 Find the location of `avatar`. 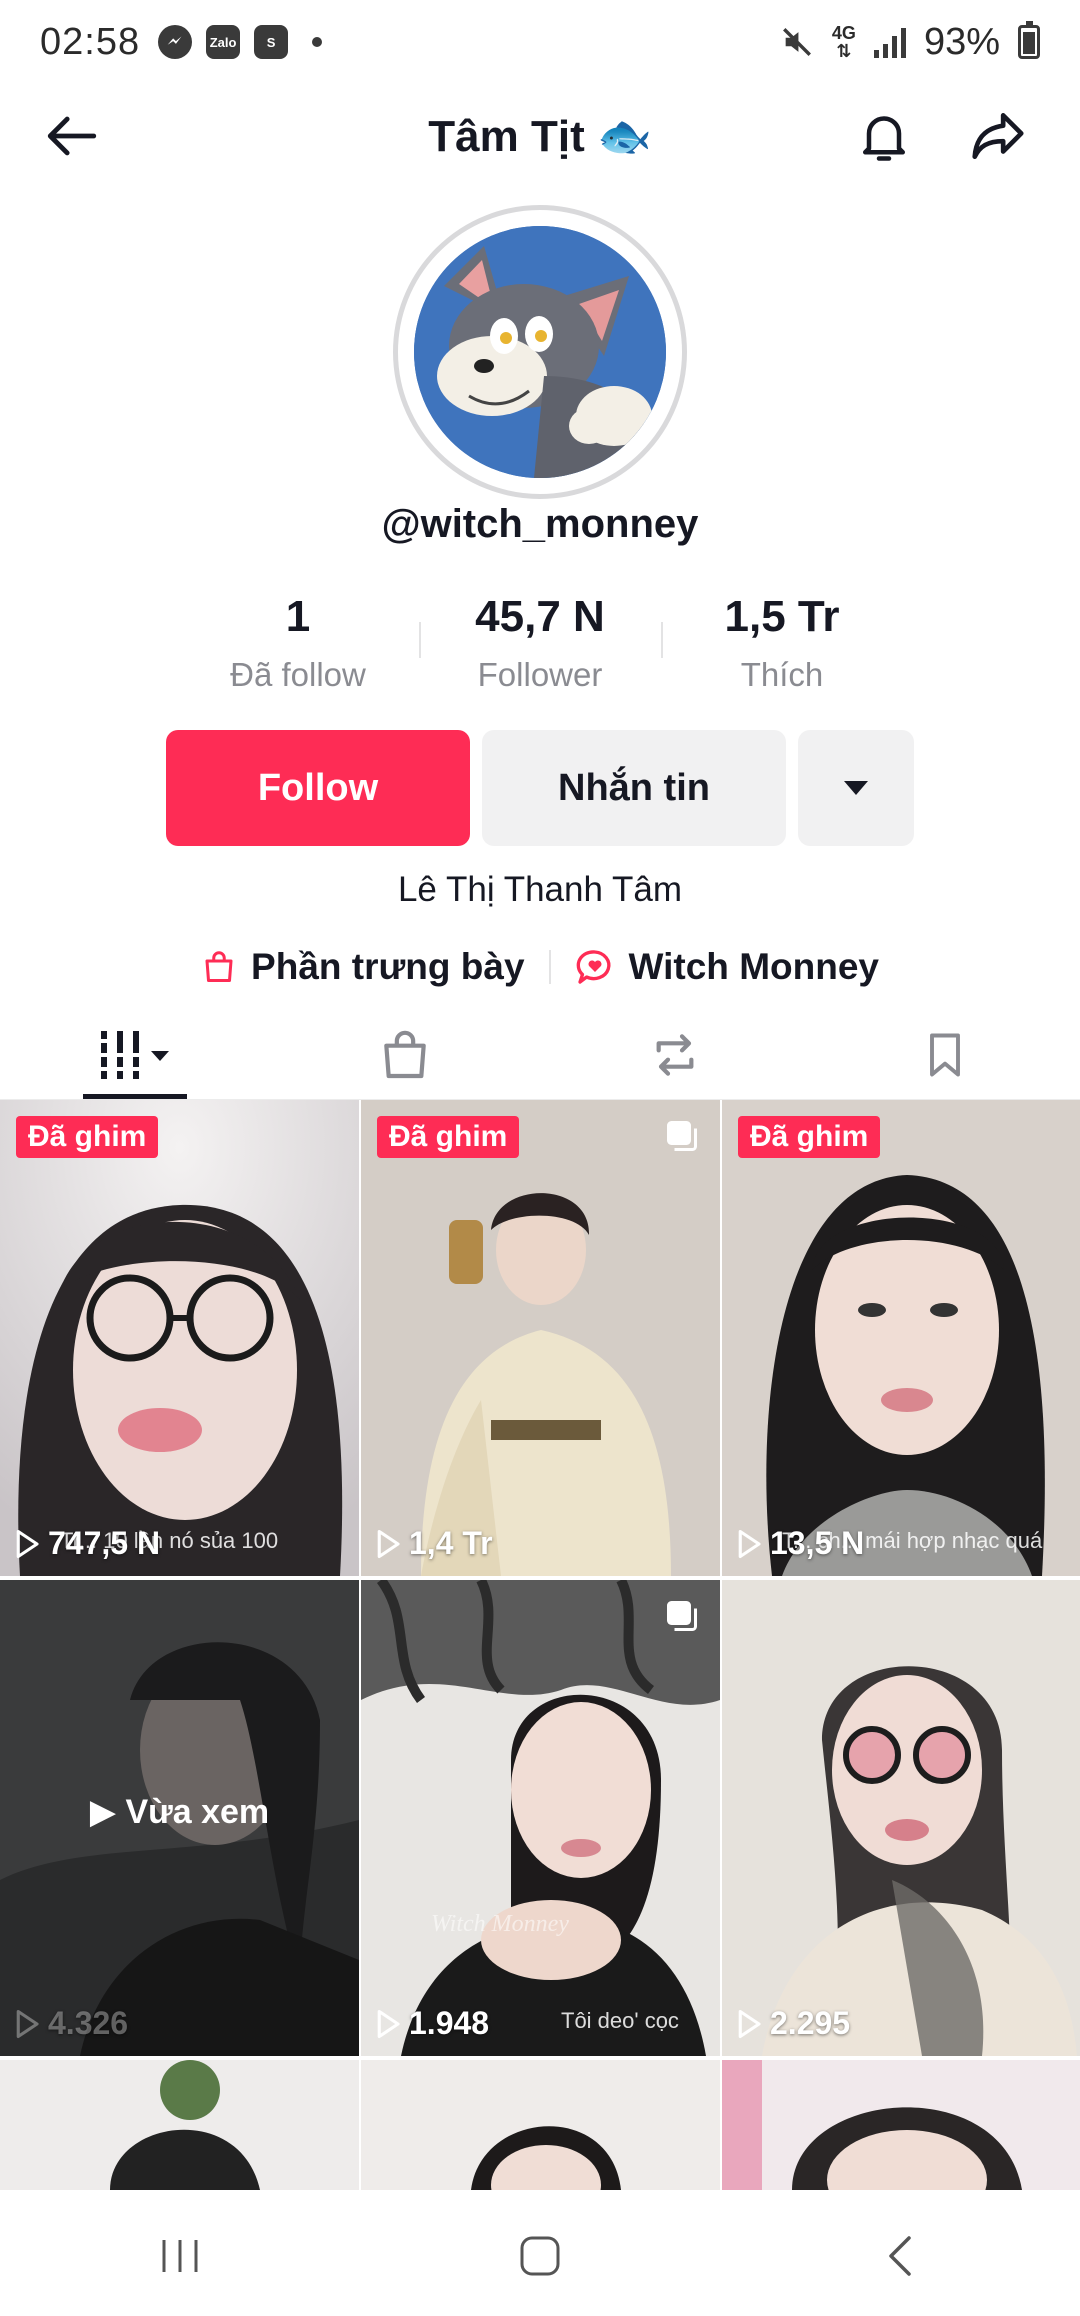

avatar is located at coordinates (540, 352).